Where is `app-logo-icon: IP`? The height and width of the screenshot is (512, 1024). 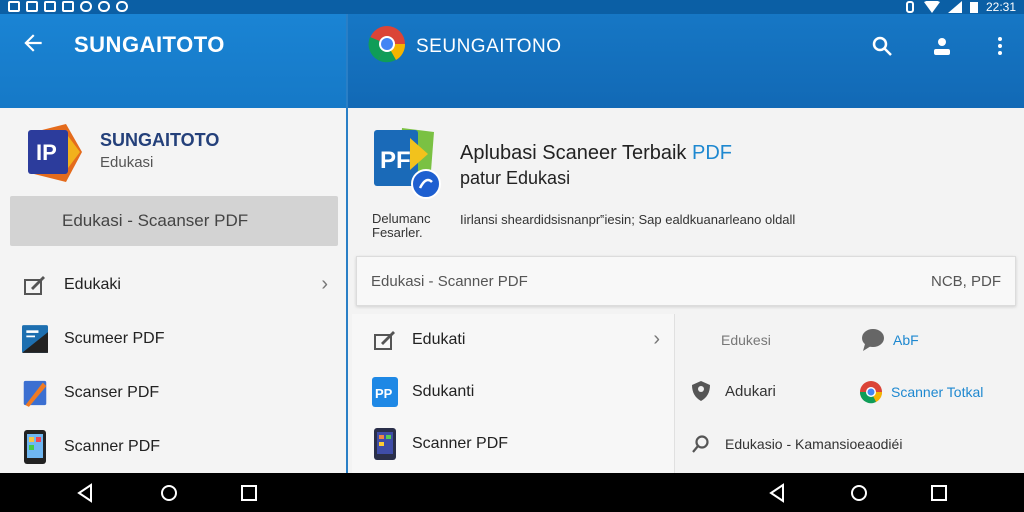 app-logo-icon: IP is located at coordinates (55, 153).